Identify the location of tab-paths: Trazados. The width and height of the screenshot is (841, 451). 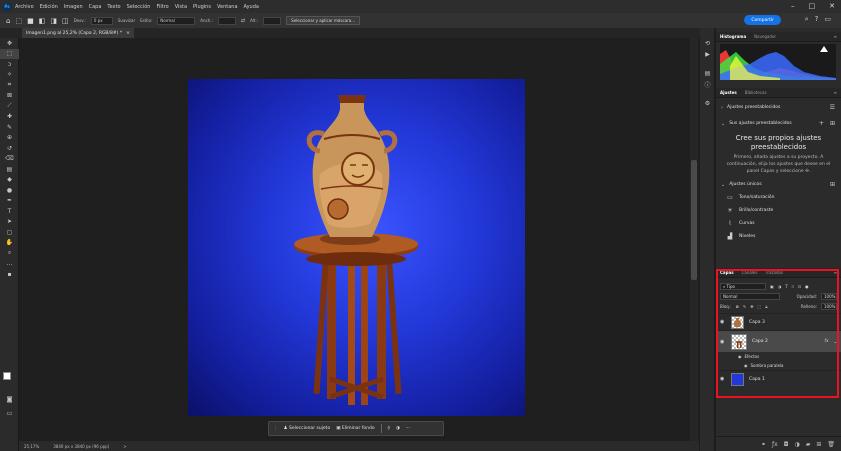
(774, 272).